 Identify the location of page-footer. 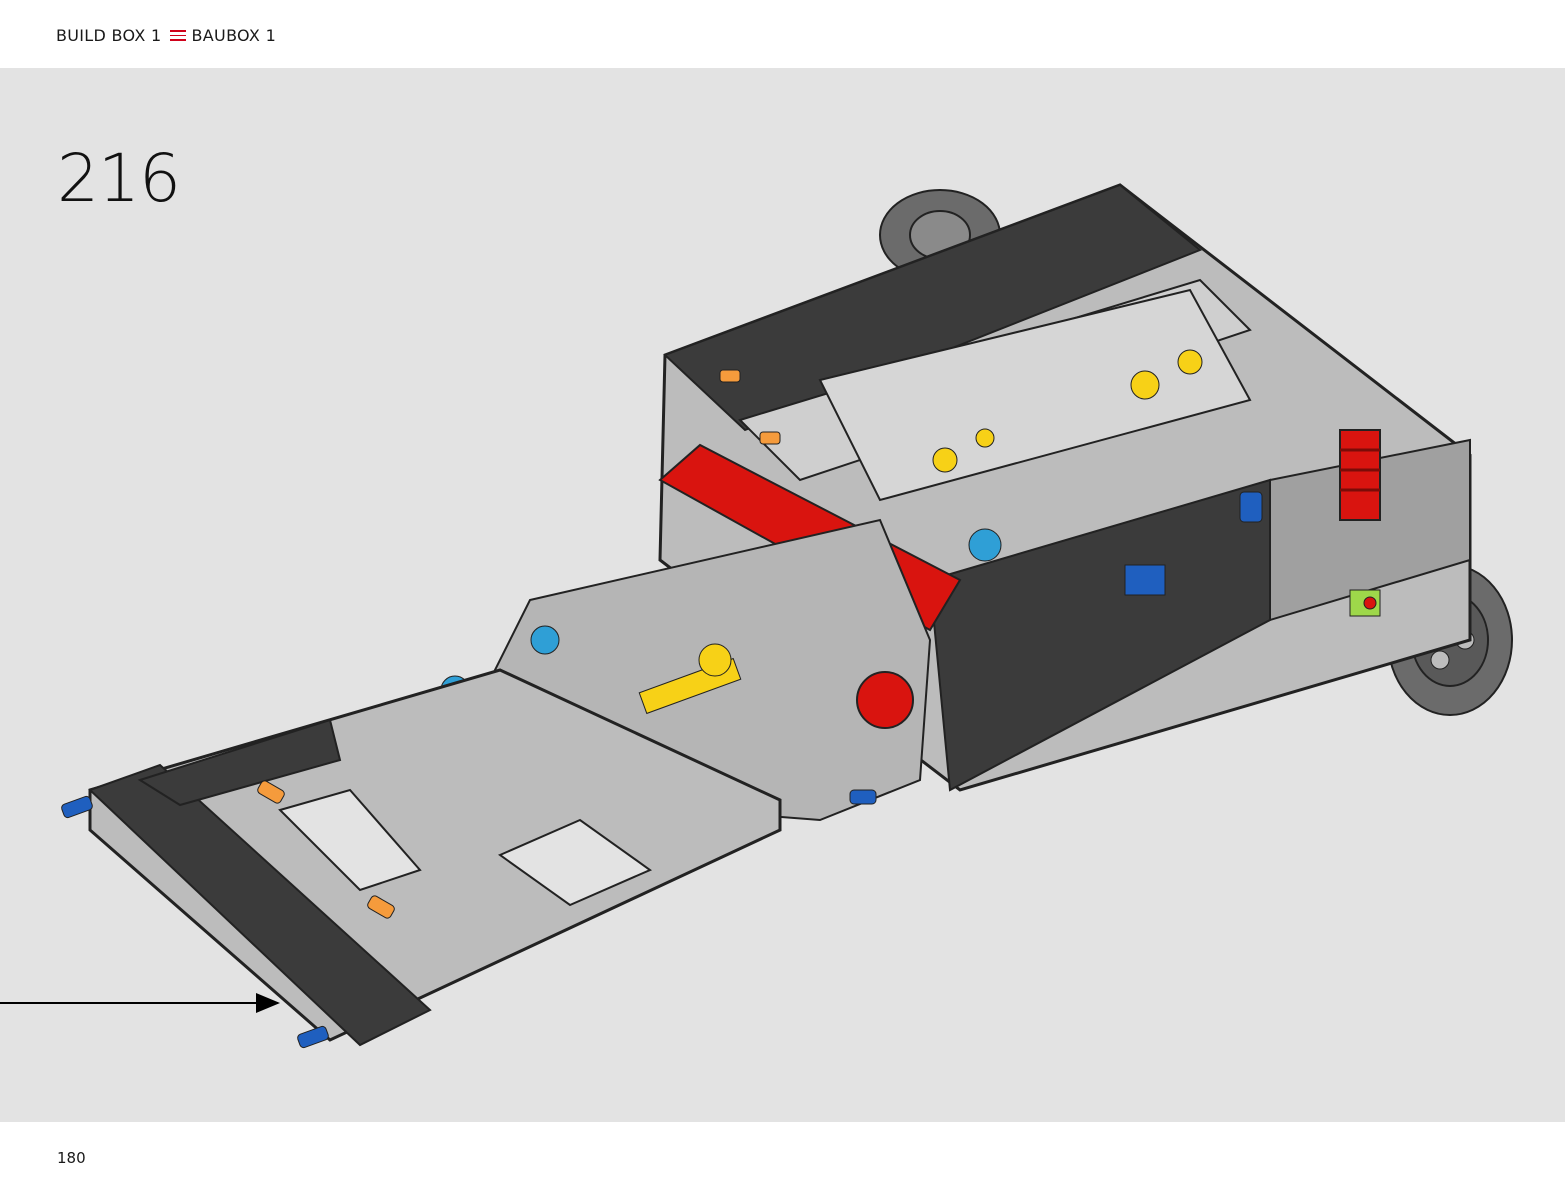
(782, 1156).